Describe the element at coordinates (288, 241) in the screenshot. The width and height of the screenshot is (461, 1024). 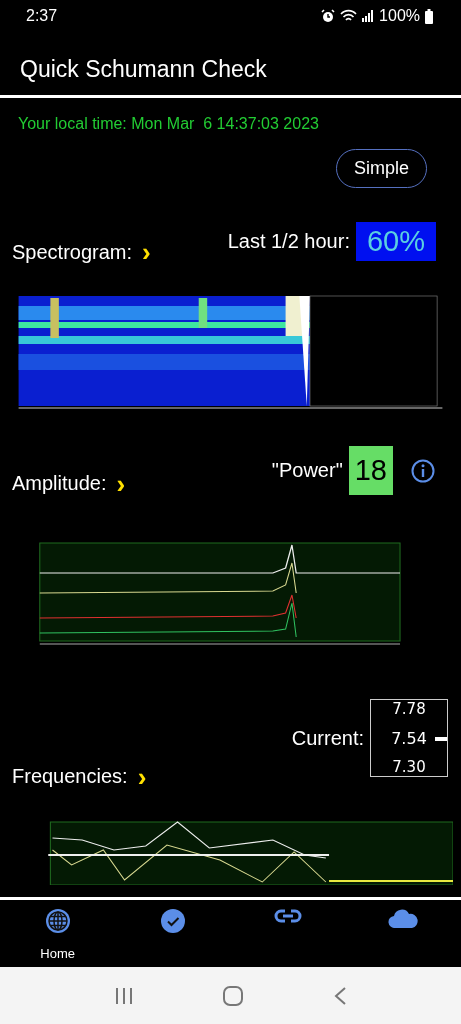
I see `summary-label: Last 1/2 hour:` at that location.